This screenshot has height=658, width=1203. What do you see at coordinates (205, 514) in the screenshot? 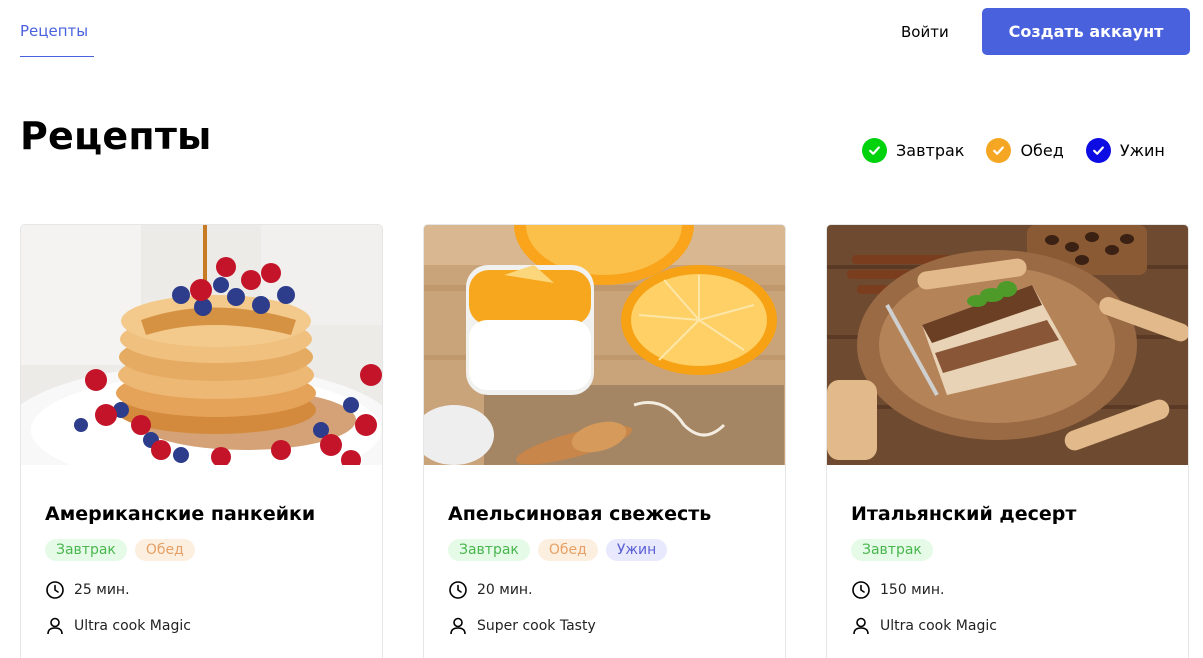
I see `recipe-title: Американские панкейки` at bounding box center [205, 514].